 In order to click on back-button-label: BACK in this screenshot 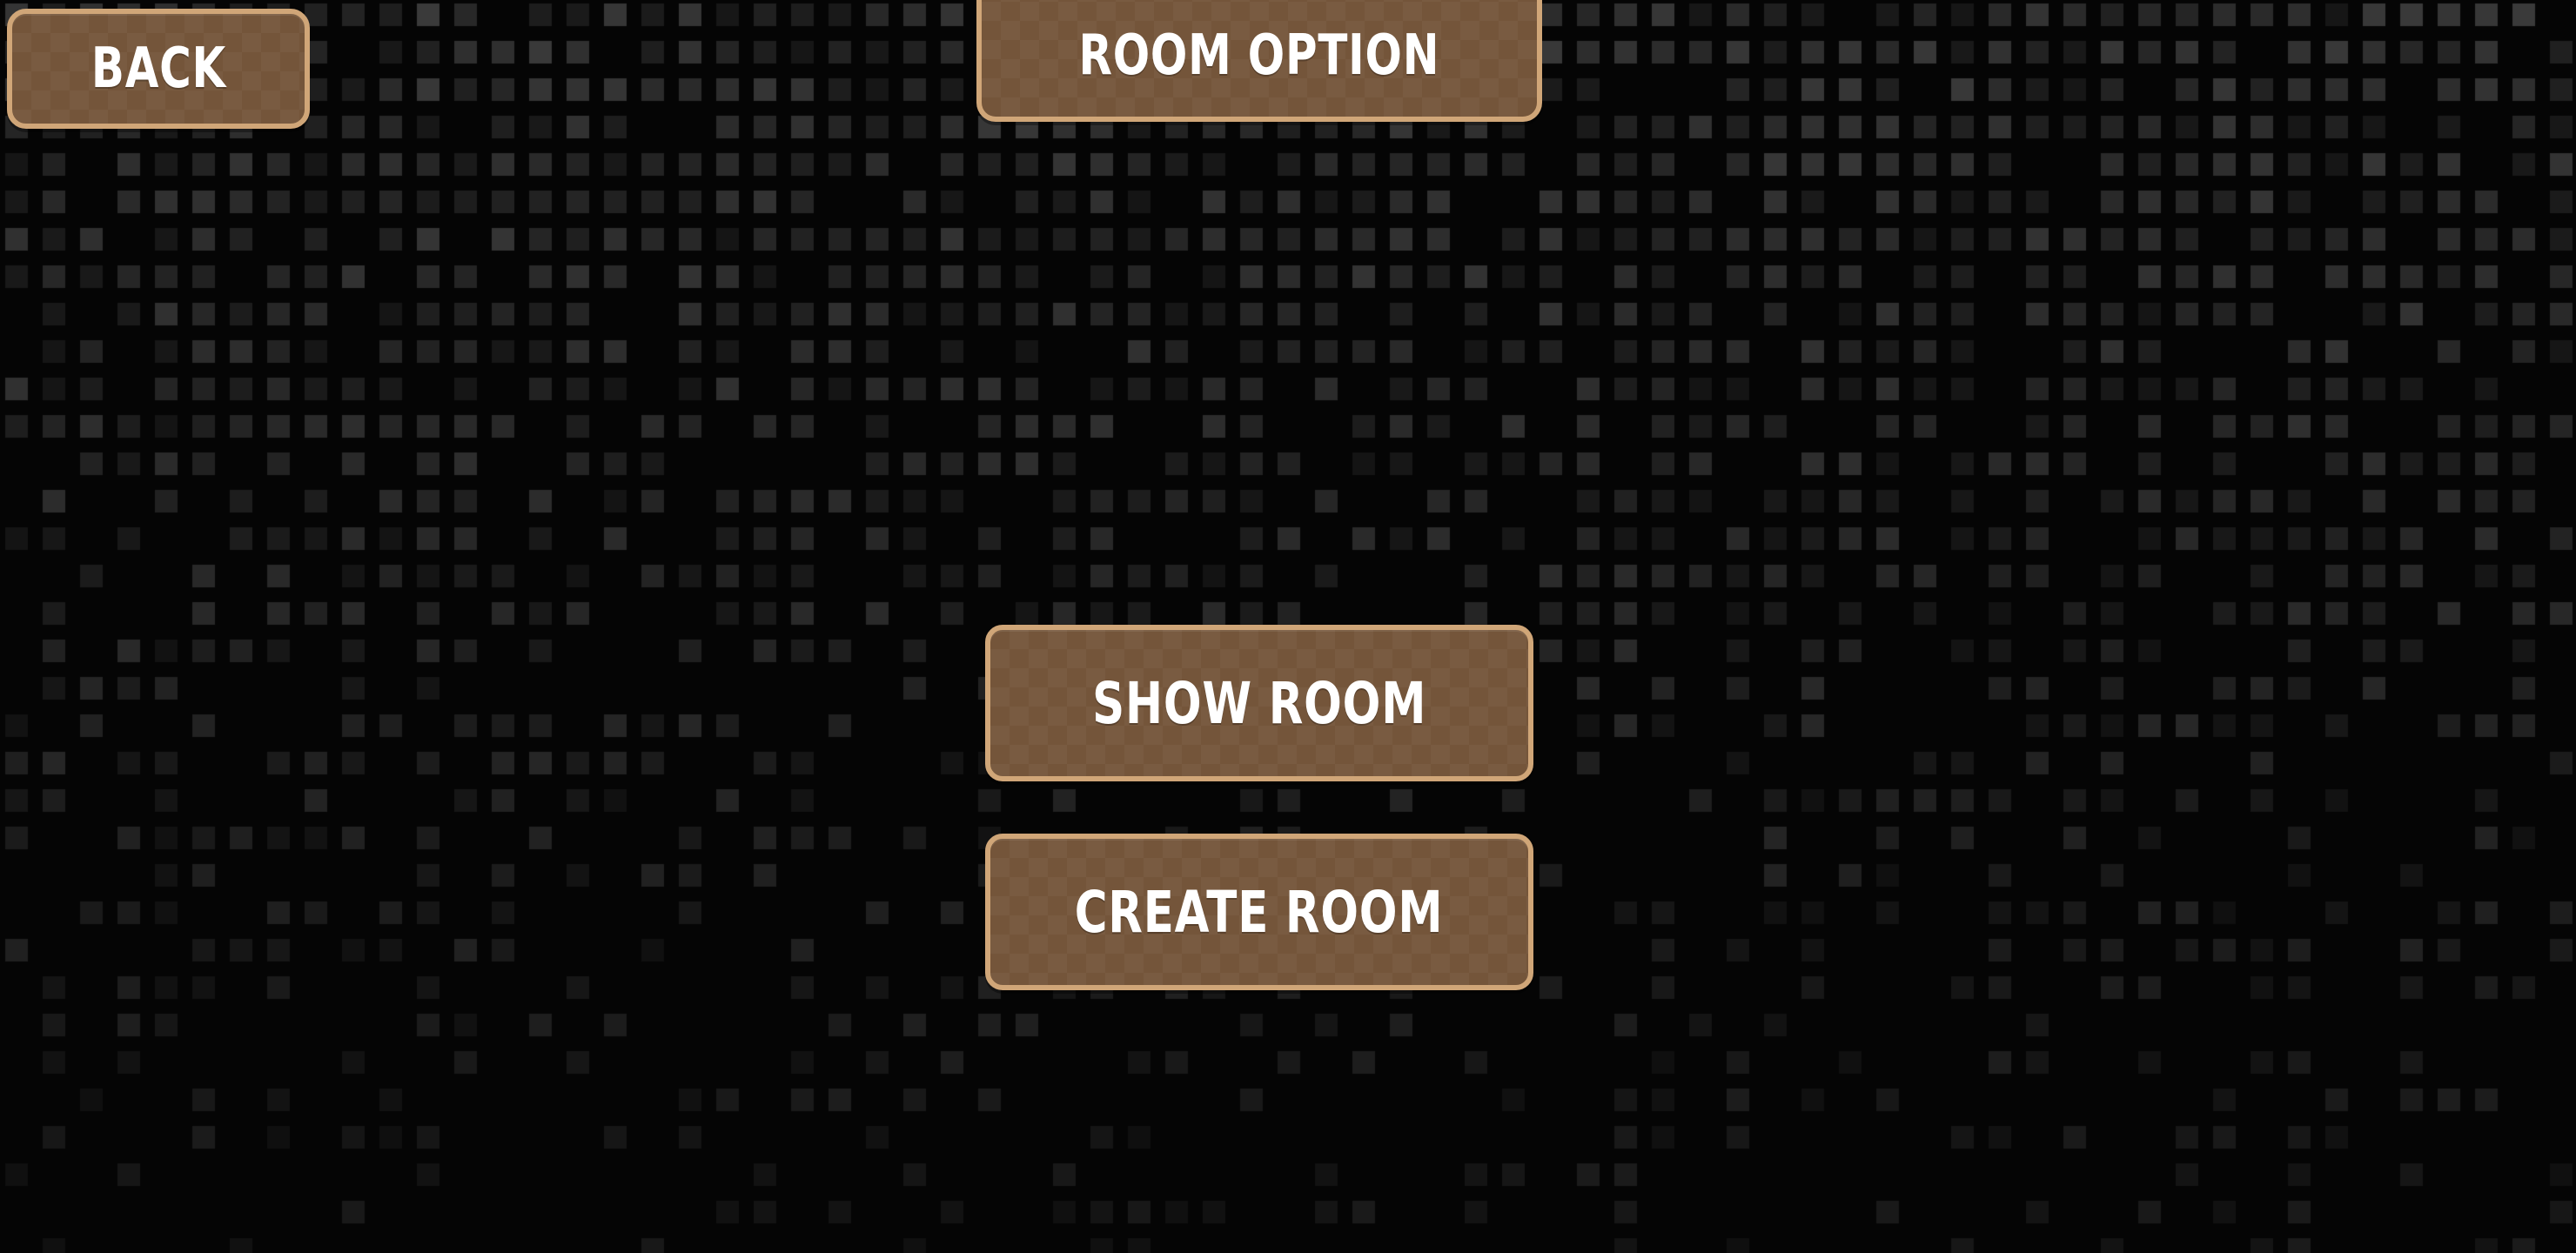, I will do `click(158, 69)`.